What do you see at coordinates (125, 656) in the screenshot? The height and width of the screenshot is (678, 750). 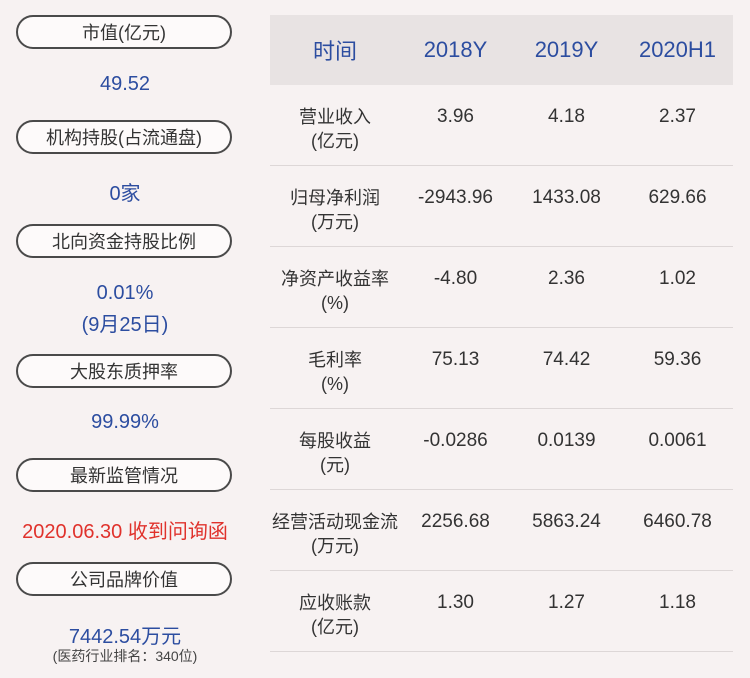 I see `brand-value-rank: (医药行业排名：340位)` at bounding box center [125, 656].